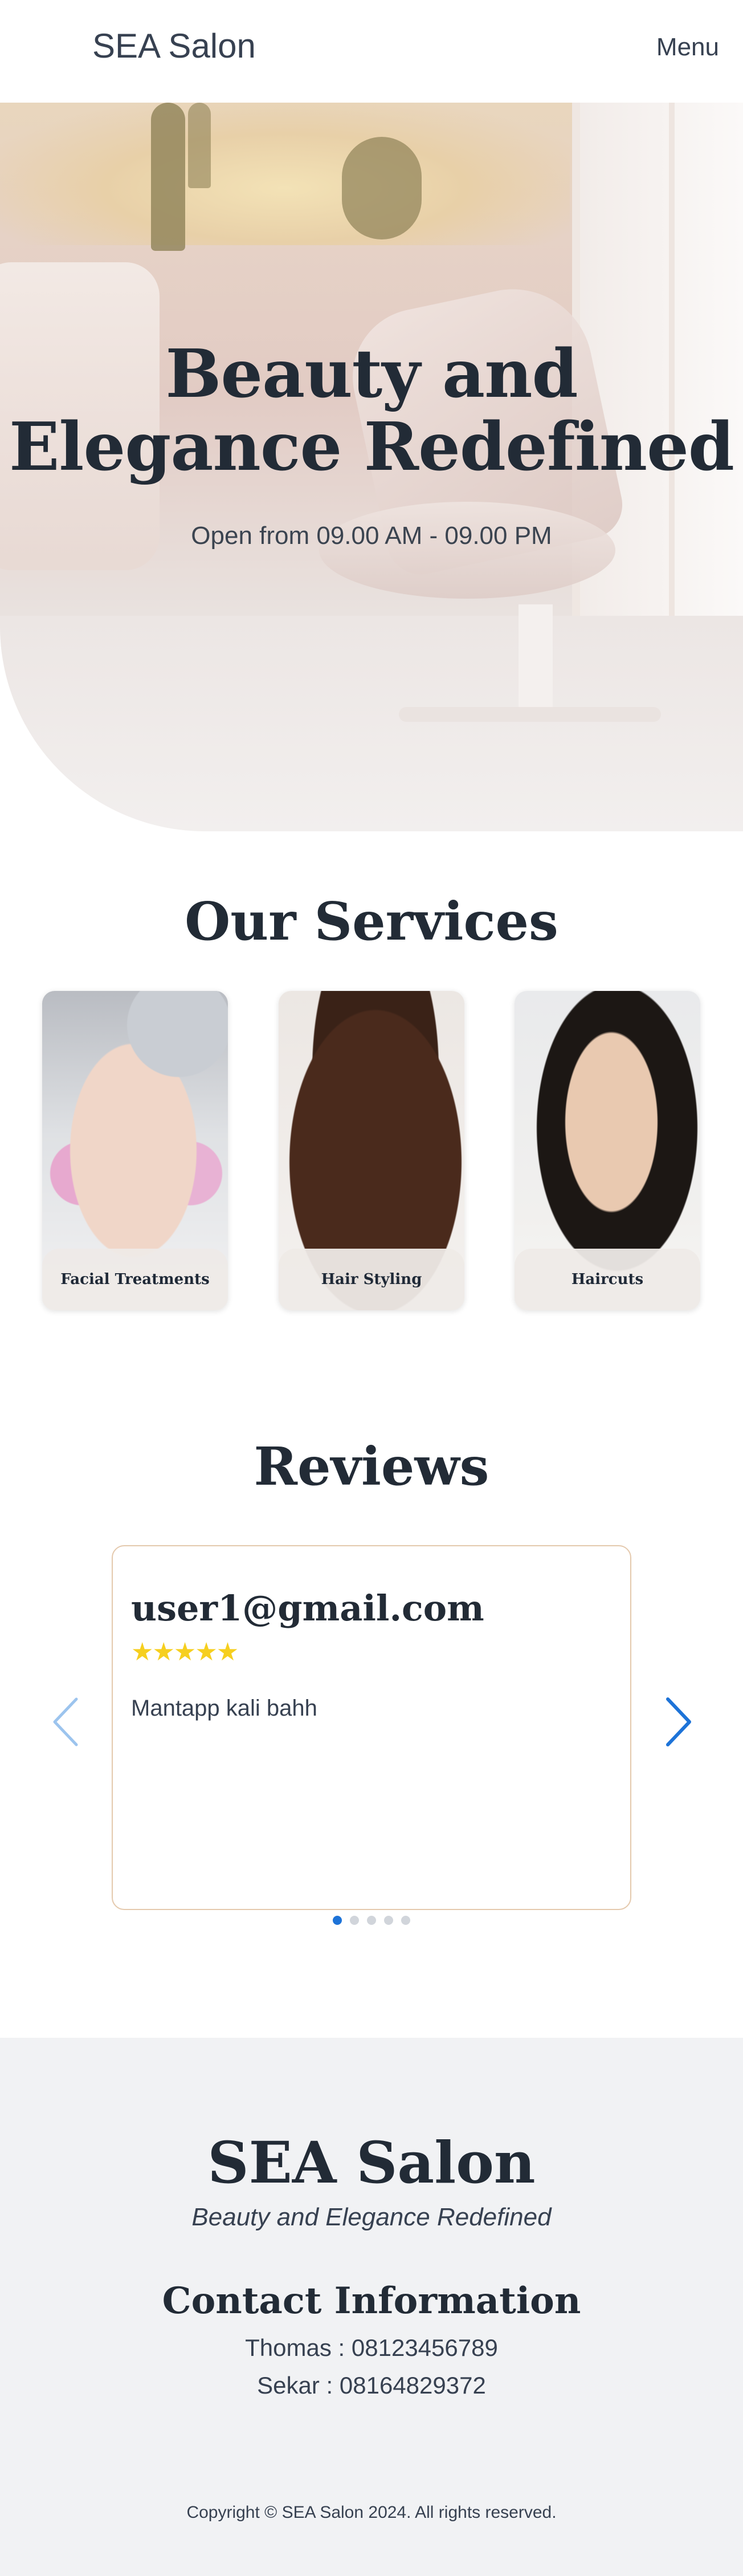 Image resolution: width=743 pixels, height=2576 pixels. I want to click on brand-logo: SEA Salon, so click(174, 46).